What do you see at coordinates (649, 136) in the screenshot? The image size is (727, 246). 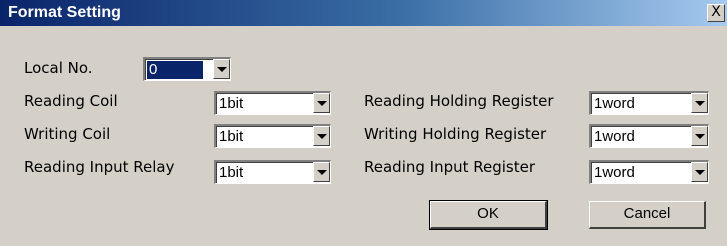 I see `writing-holding-register-select: 1word` at bounding box center [649, 136].